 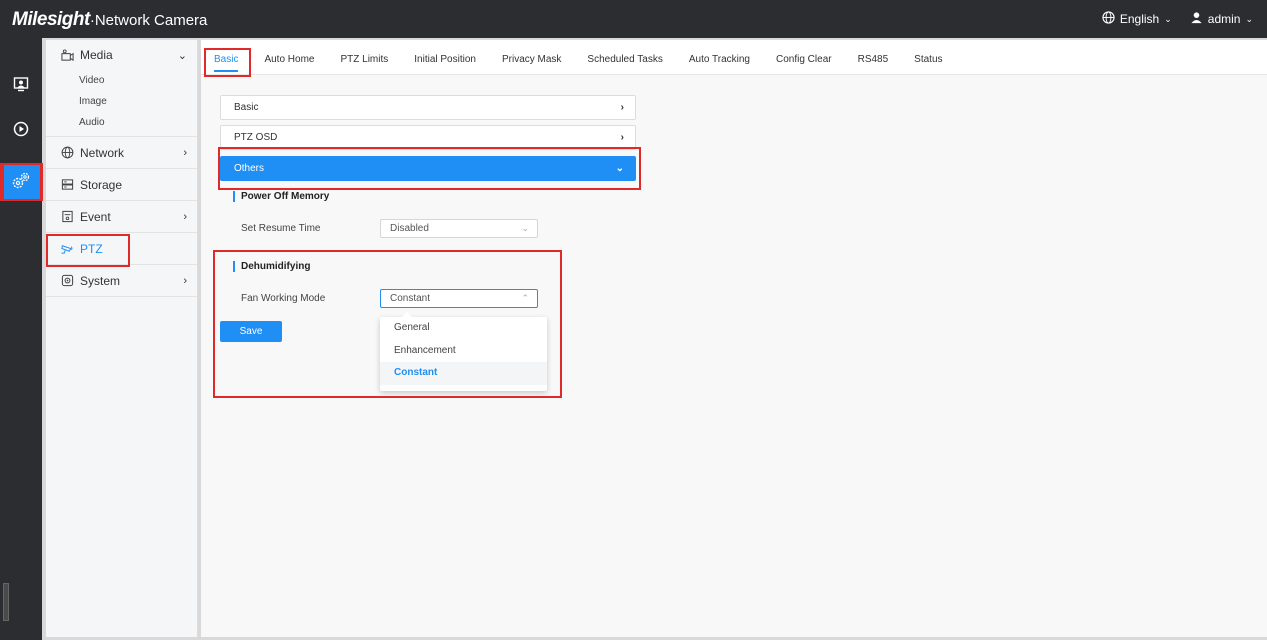 What do you see at coordinates (95, 216) in the screenshot?
I see `sidebar-item-label: Event` at bounding box center [95, 216].